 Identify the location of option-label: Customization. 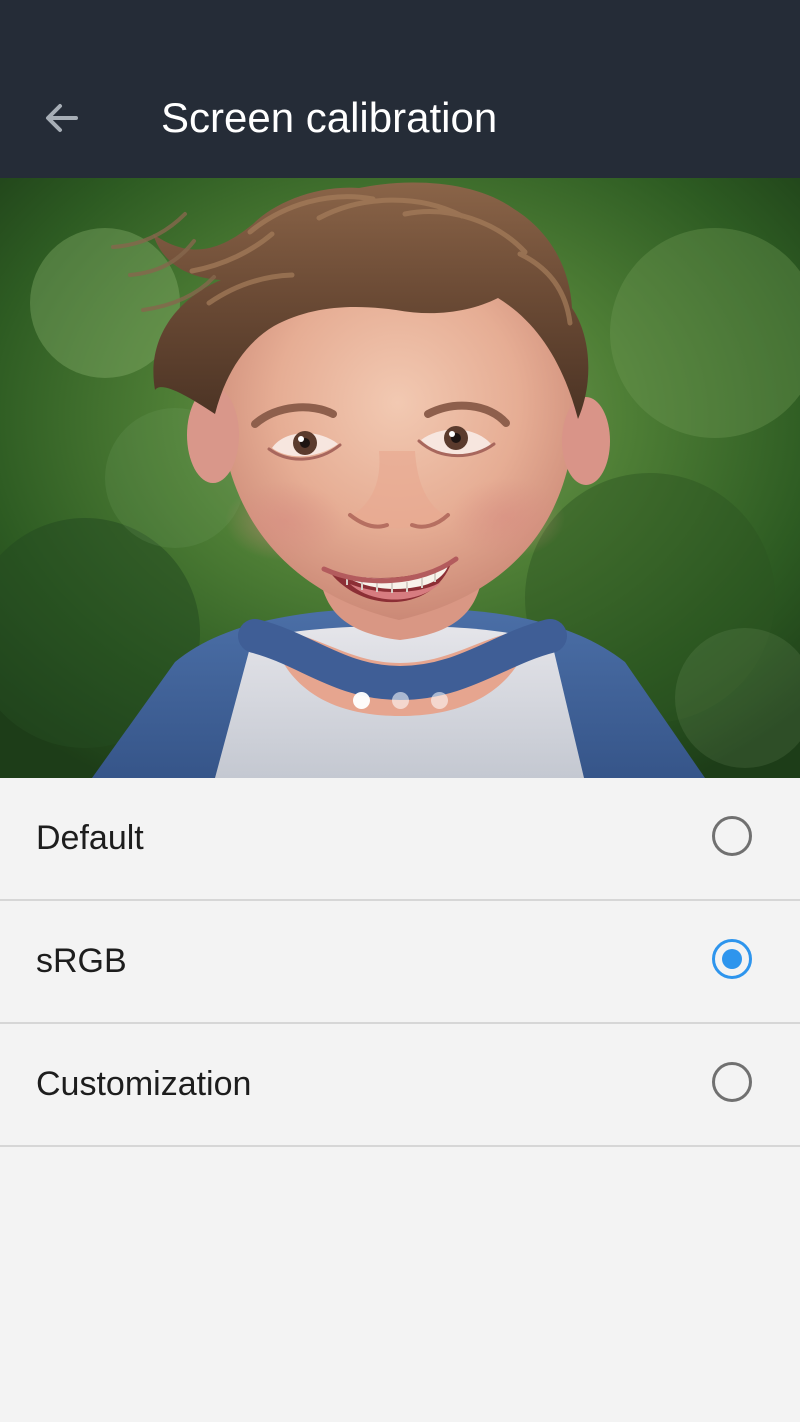
(144, 1084).